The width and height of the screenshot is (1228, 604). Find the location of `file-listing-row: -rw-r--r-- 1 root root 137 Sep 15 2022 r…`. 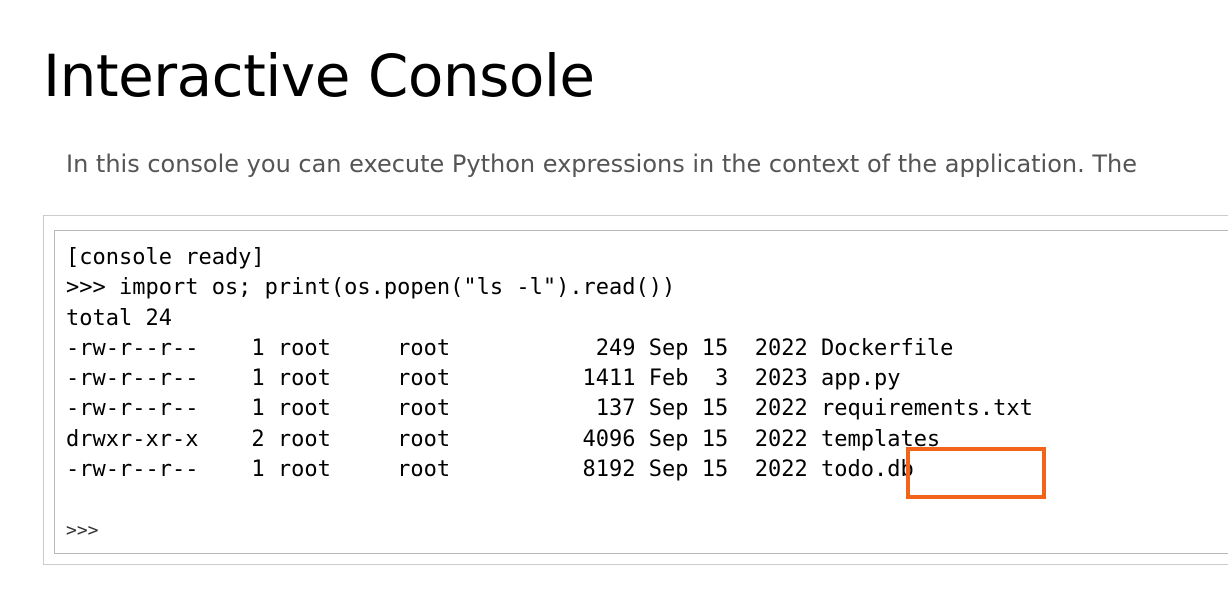

file-listing-row: -rw-r--r-- 1 root root 137 Sep 15 2022 r… is located at coordinates (549, 409).